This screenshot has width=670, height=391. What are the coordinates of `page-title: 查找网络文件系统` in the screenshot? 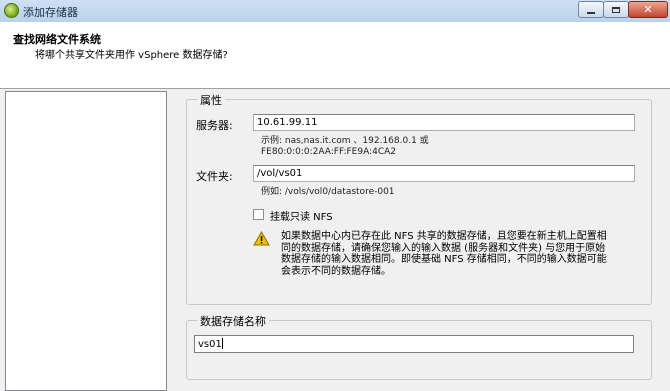 It's located at (57, 39).